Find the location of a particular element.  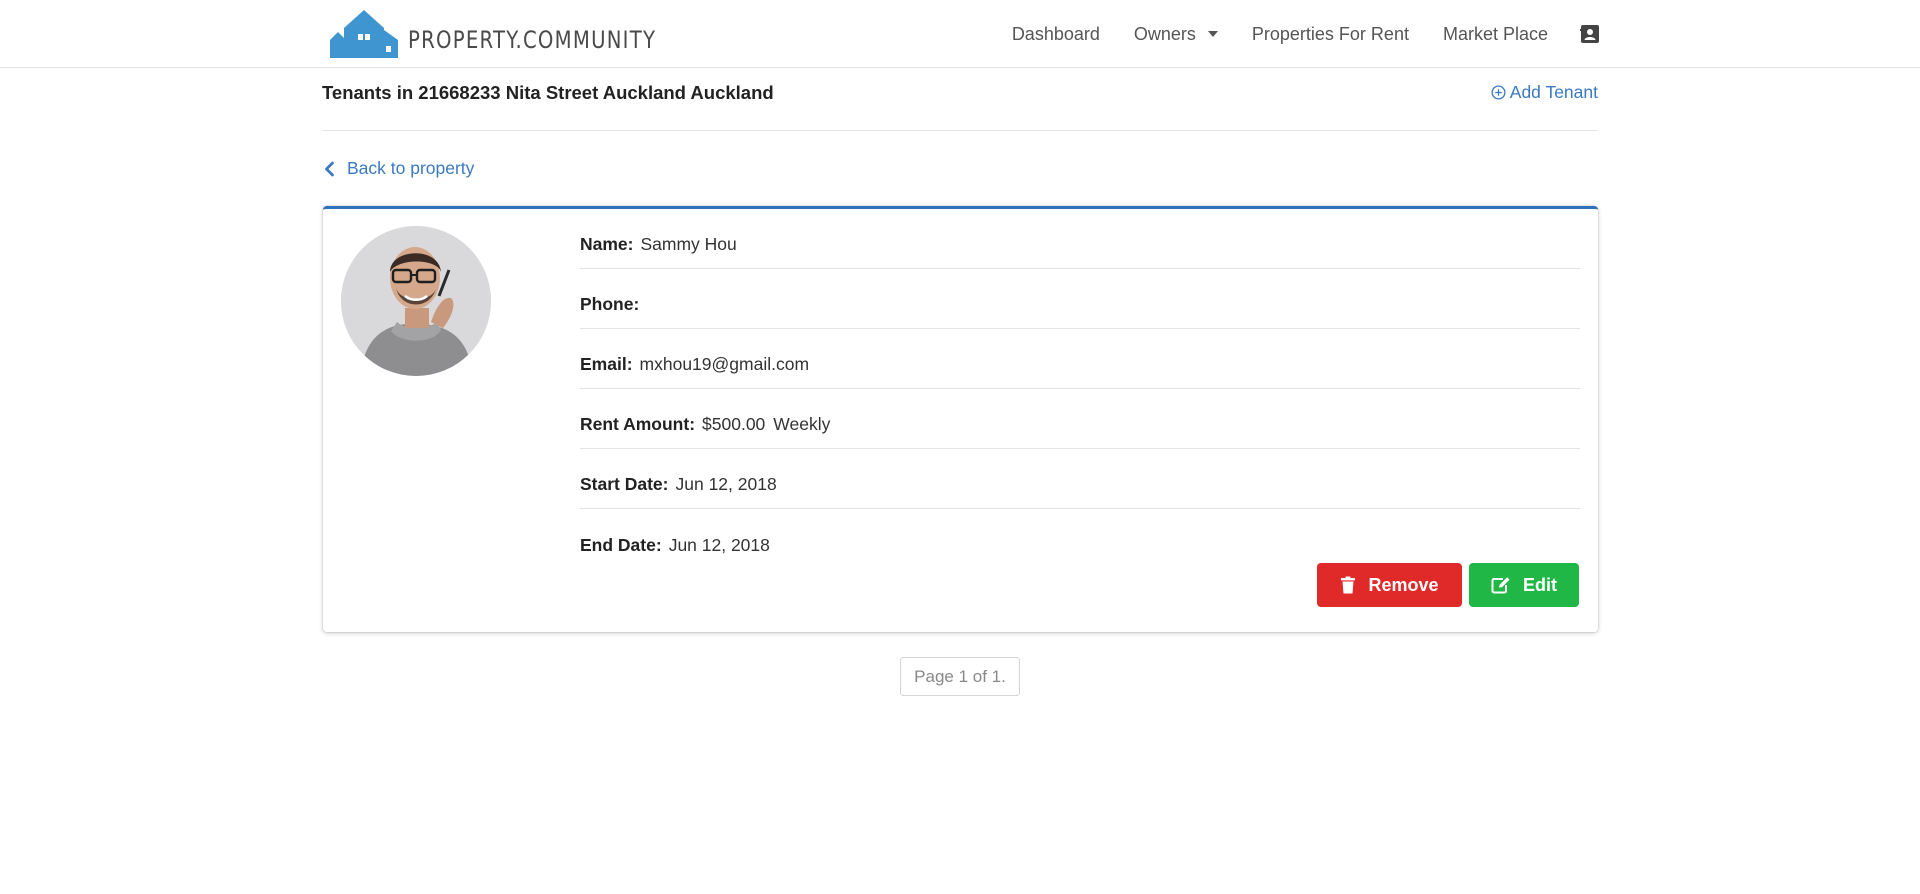

nav-properties-for-rent: Properties For Rent is located at coordinates (1330, 34).